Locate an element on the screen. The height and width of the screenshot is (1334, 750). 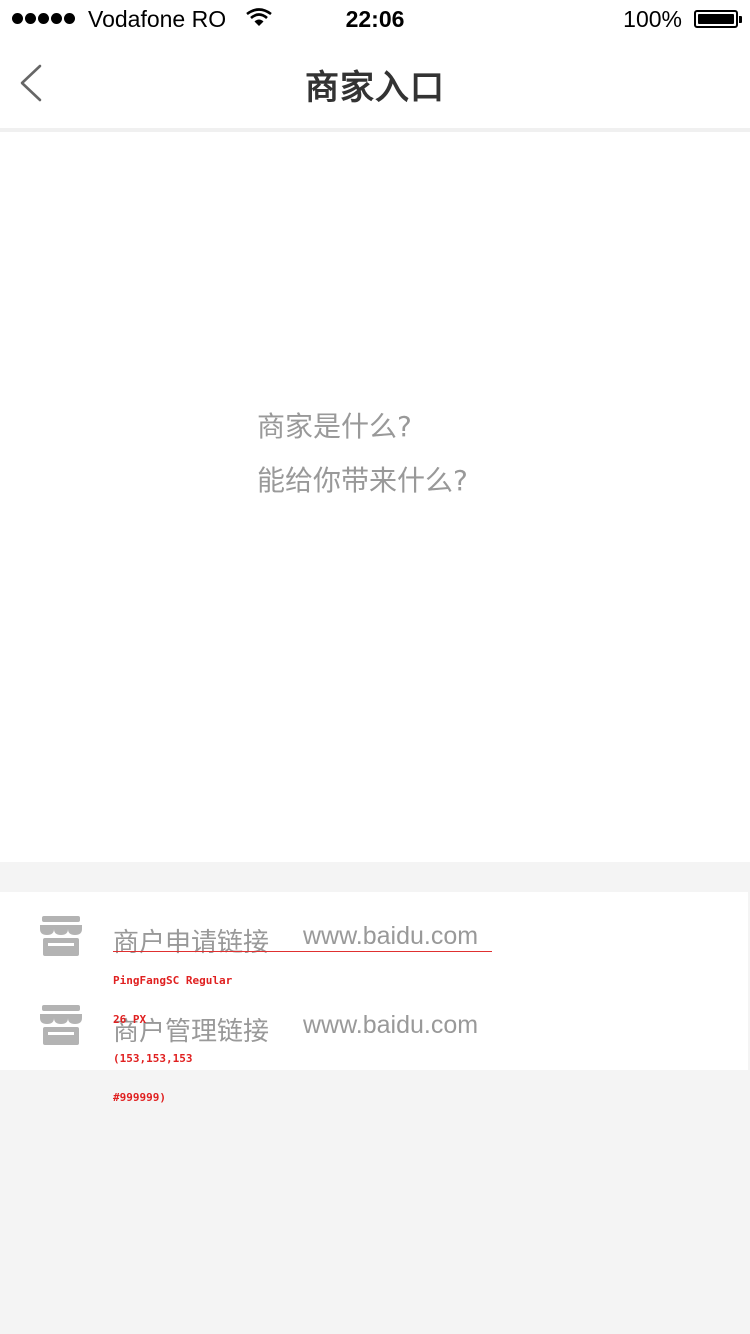
navigation-bar: 商家入口 is located at coordinates (375, 86).